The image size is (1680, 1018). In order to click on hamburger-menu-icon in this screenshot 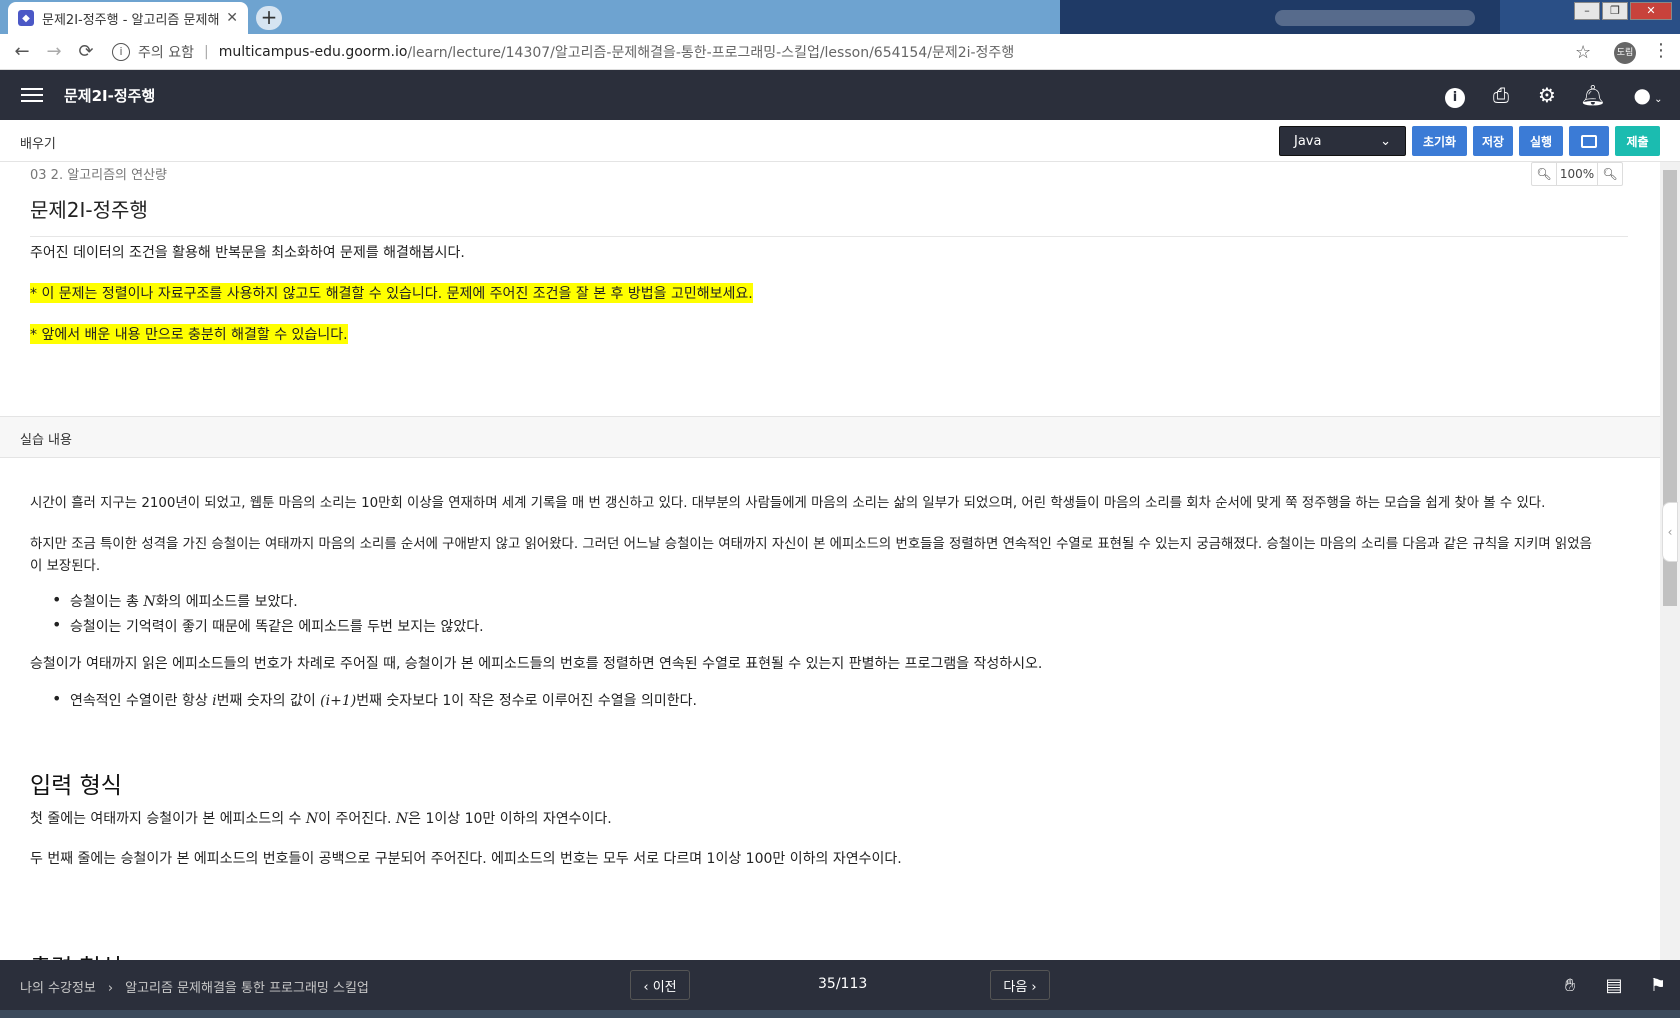, I will do `click(32, 95)`.